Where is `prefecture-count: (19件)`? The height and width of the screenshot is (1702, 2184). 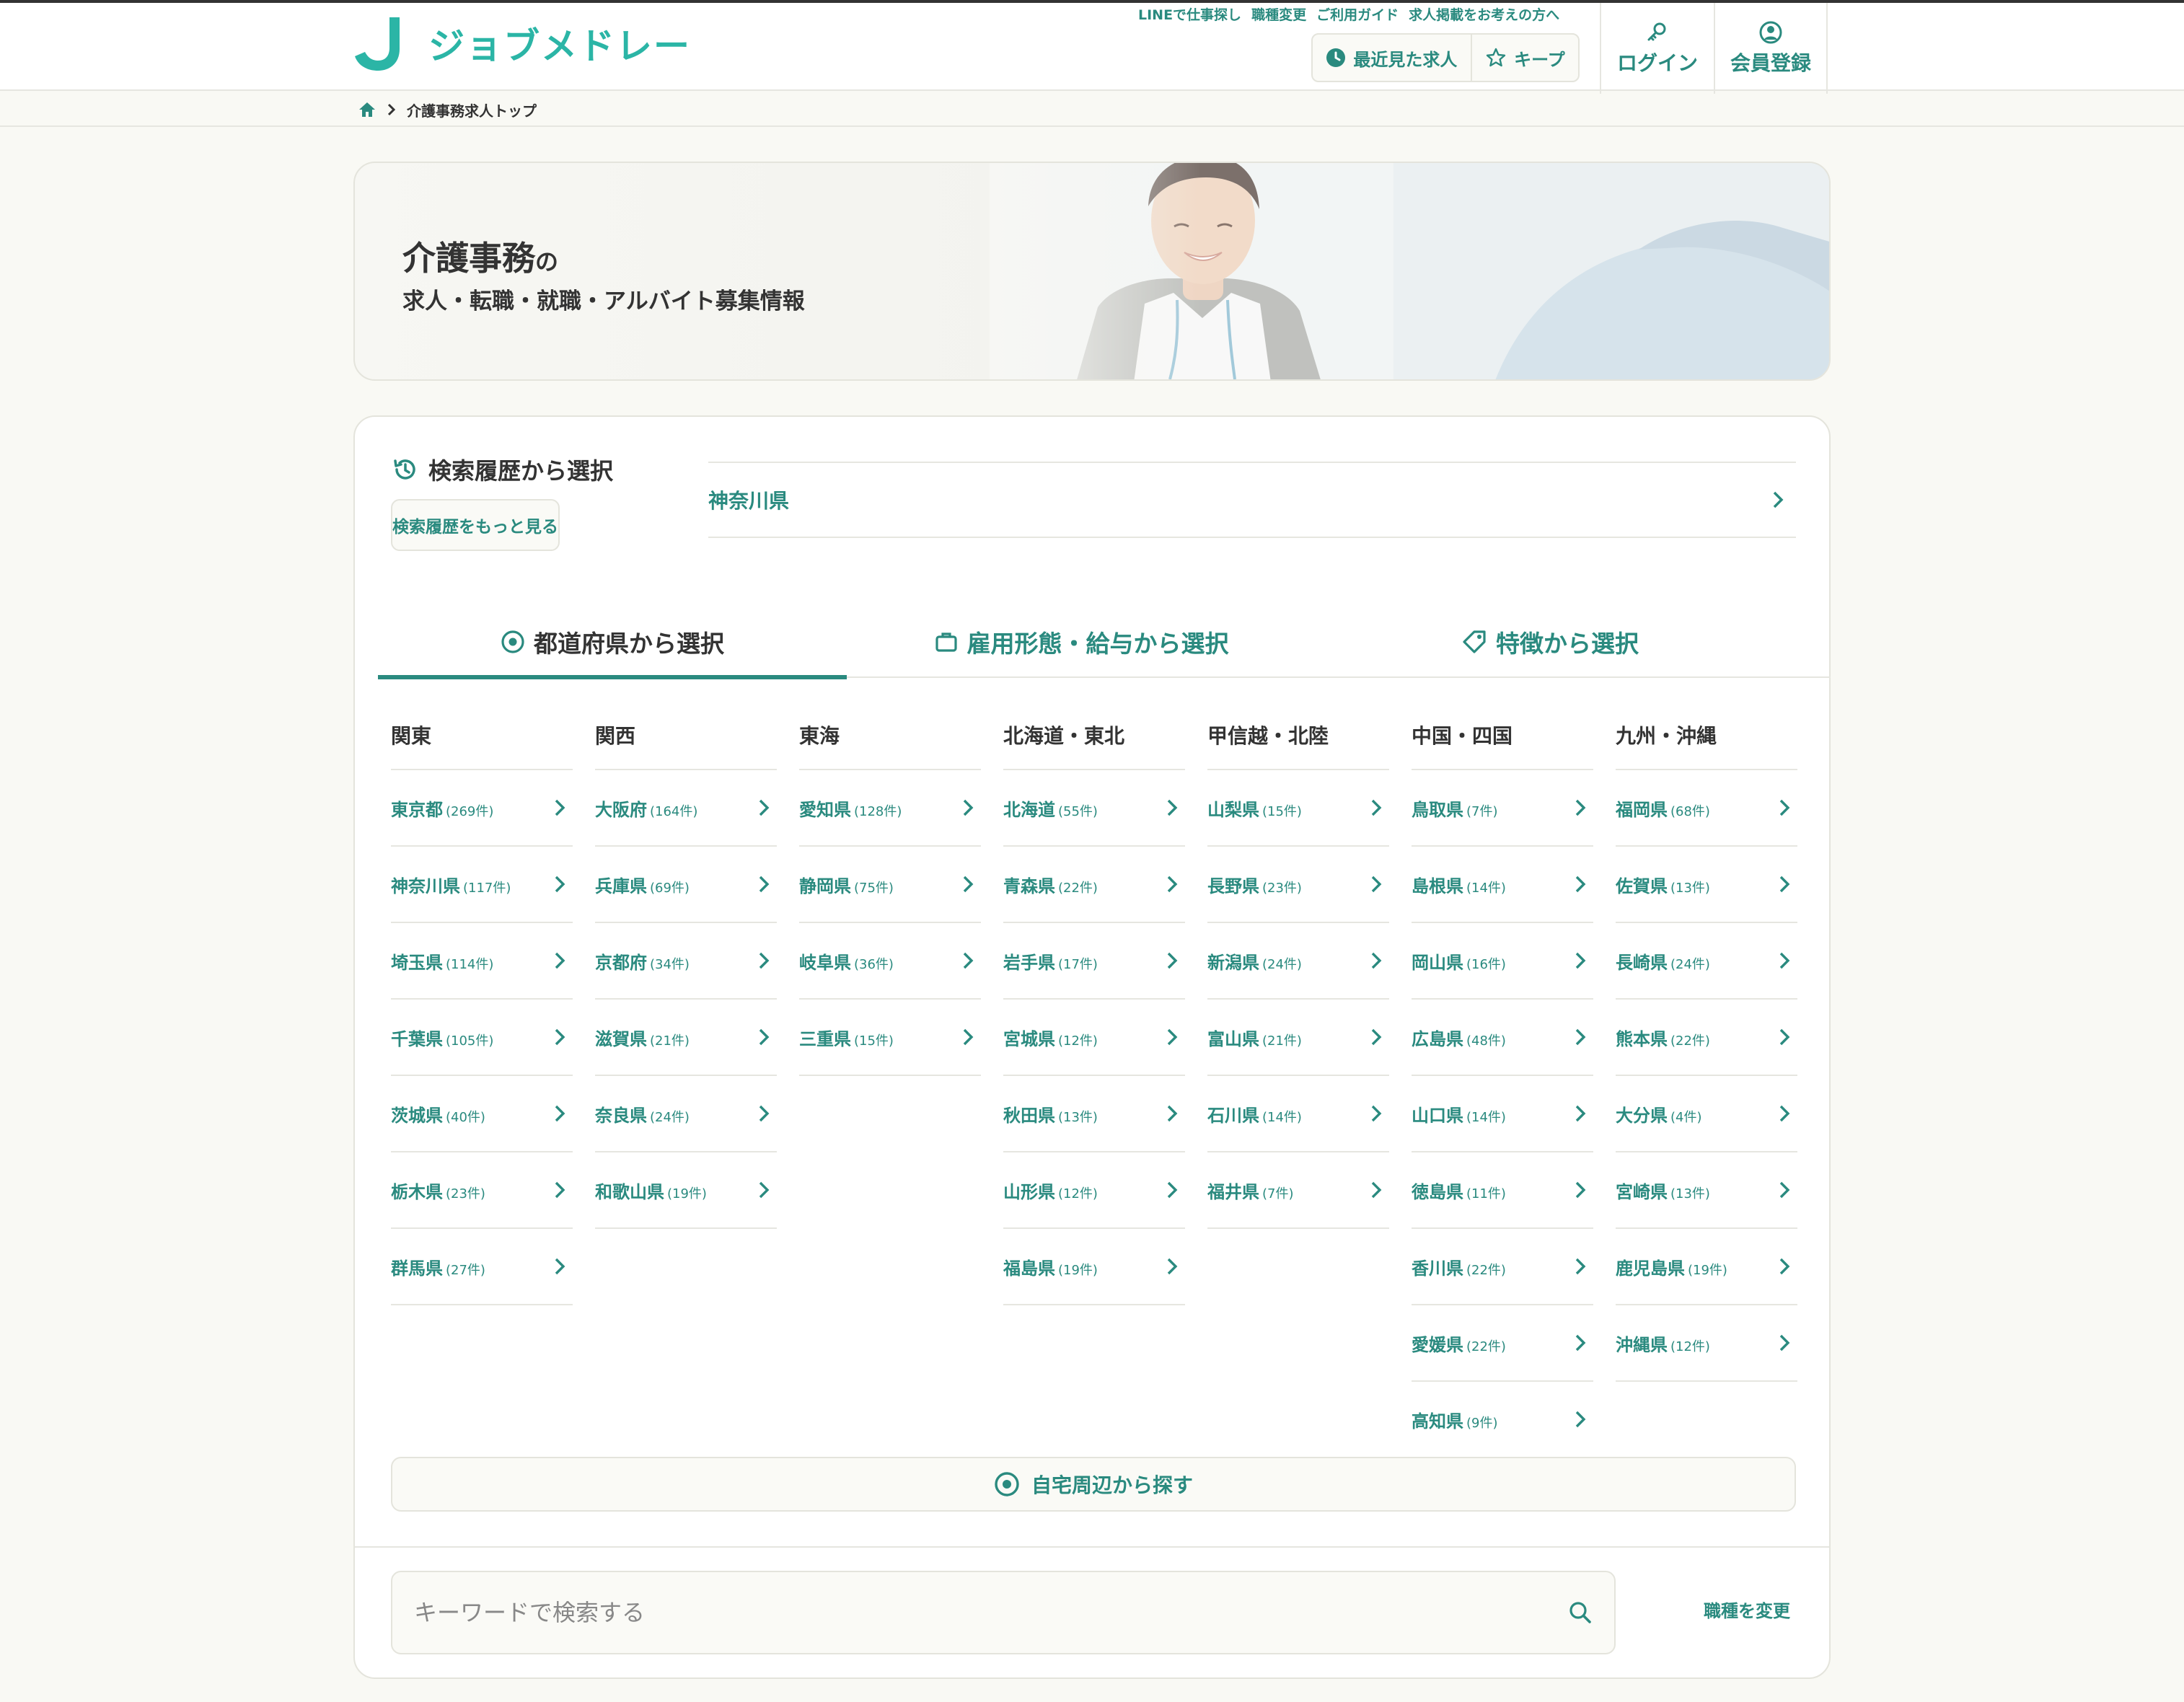
prefecture-count: (19件) is located at coordinates (687, 1193).